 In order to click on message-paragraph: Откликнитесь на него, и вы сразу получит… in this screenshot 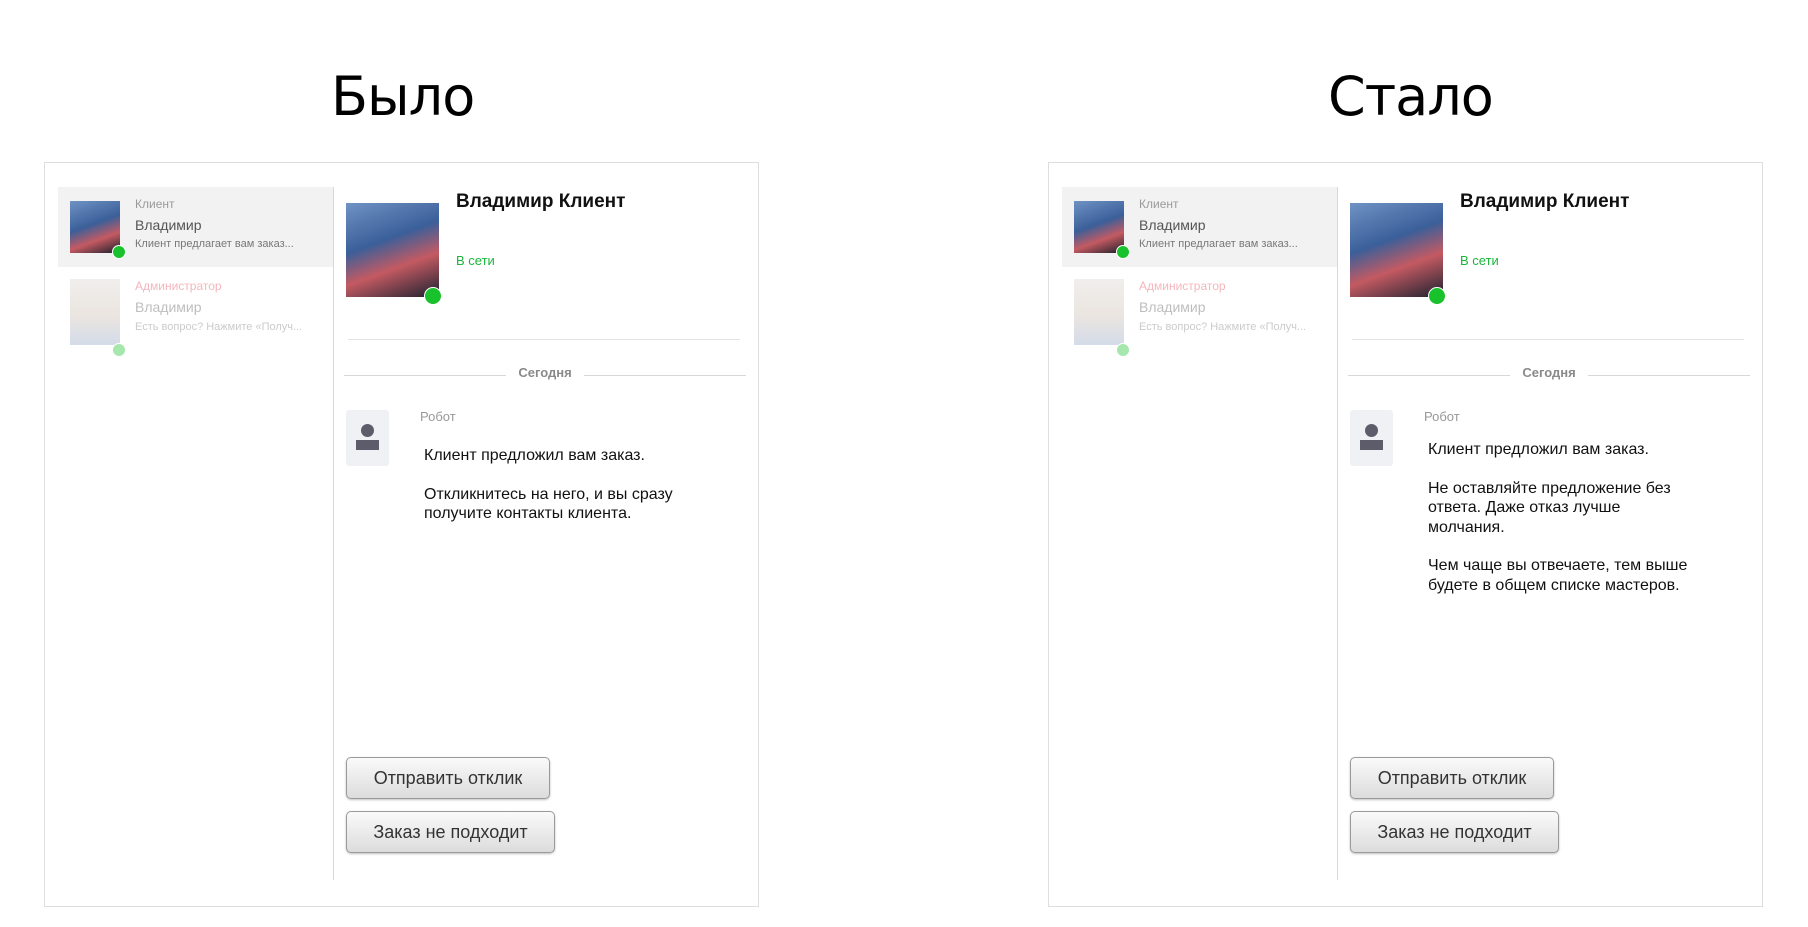, I will do `click(548, 504)`.